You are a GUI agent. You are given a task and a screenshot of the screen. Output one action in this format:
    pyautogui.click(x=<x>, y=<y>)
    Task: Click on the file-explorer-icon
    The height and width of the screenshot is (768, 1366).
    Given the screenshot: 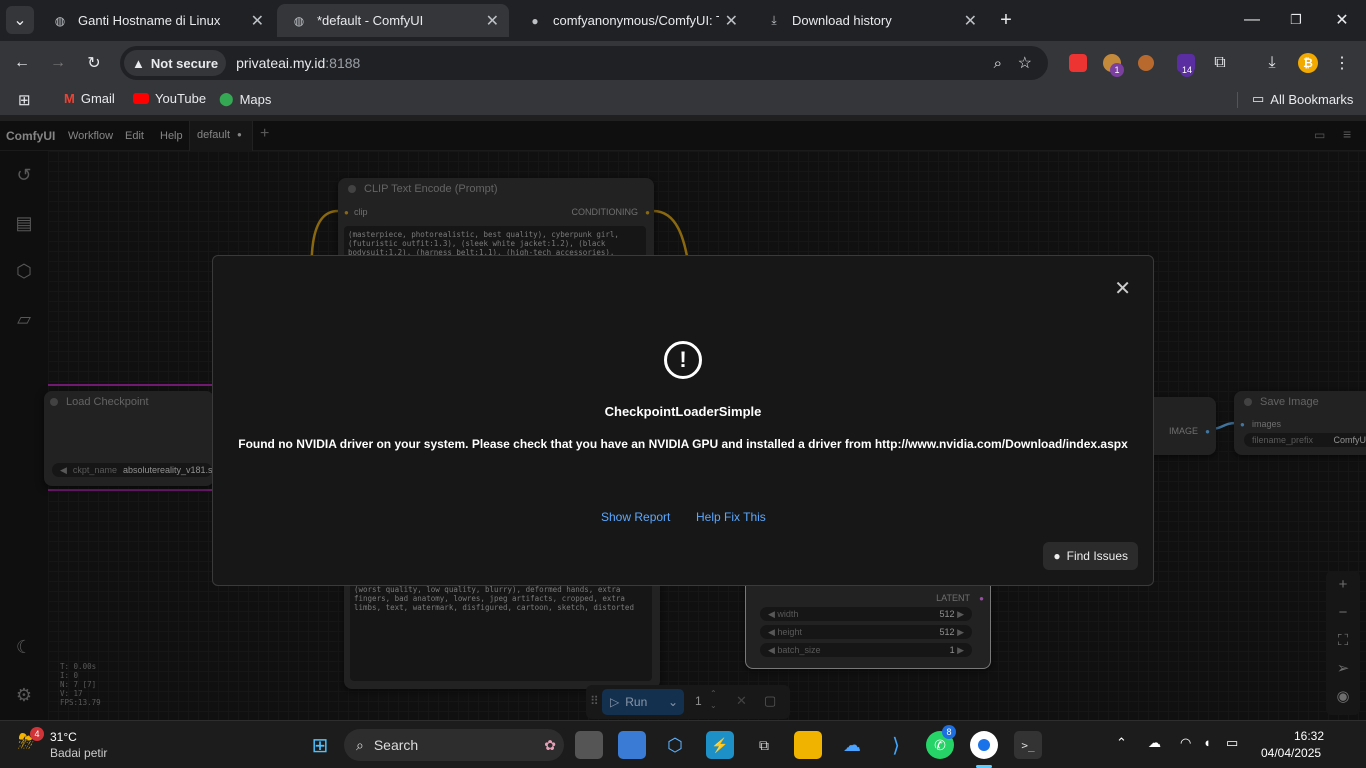 What is the action you would take?
    pyautogui.click(x=808, y=745)
    